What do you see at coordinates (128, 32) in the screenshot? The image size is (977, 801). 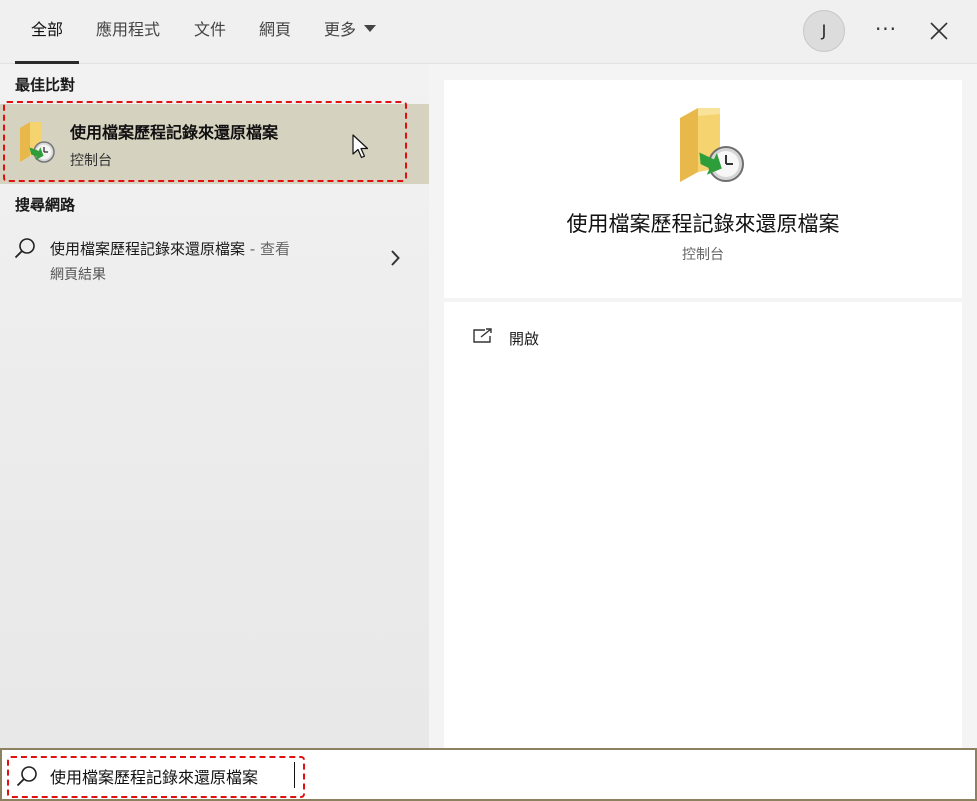 I see `tab-apps: 應用程式` at bounding box center [128, 32].